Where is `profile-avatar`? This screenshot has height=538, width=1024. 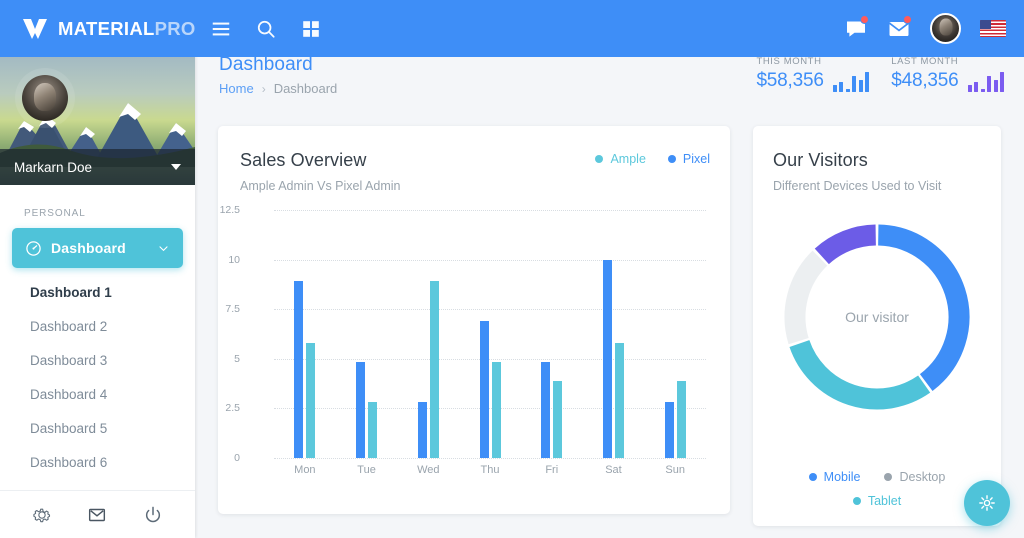
profile-avatar is located at coordinates (45, 98).